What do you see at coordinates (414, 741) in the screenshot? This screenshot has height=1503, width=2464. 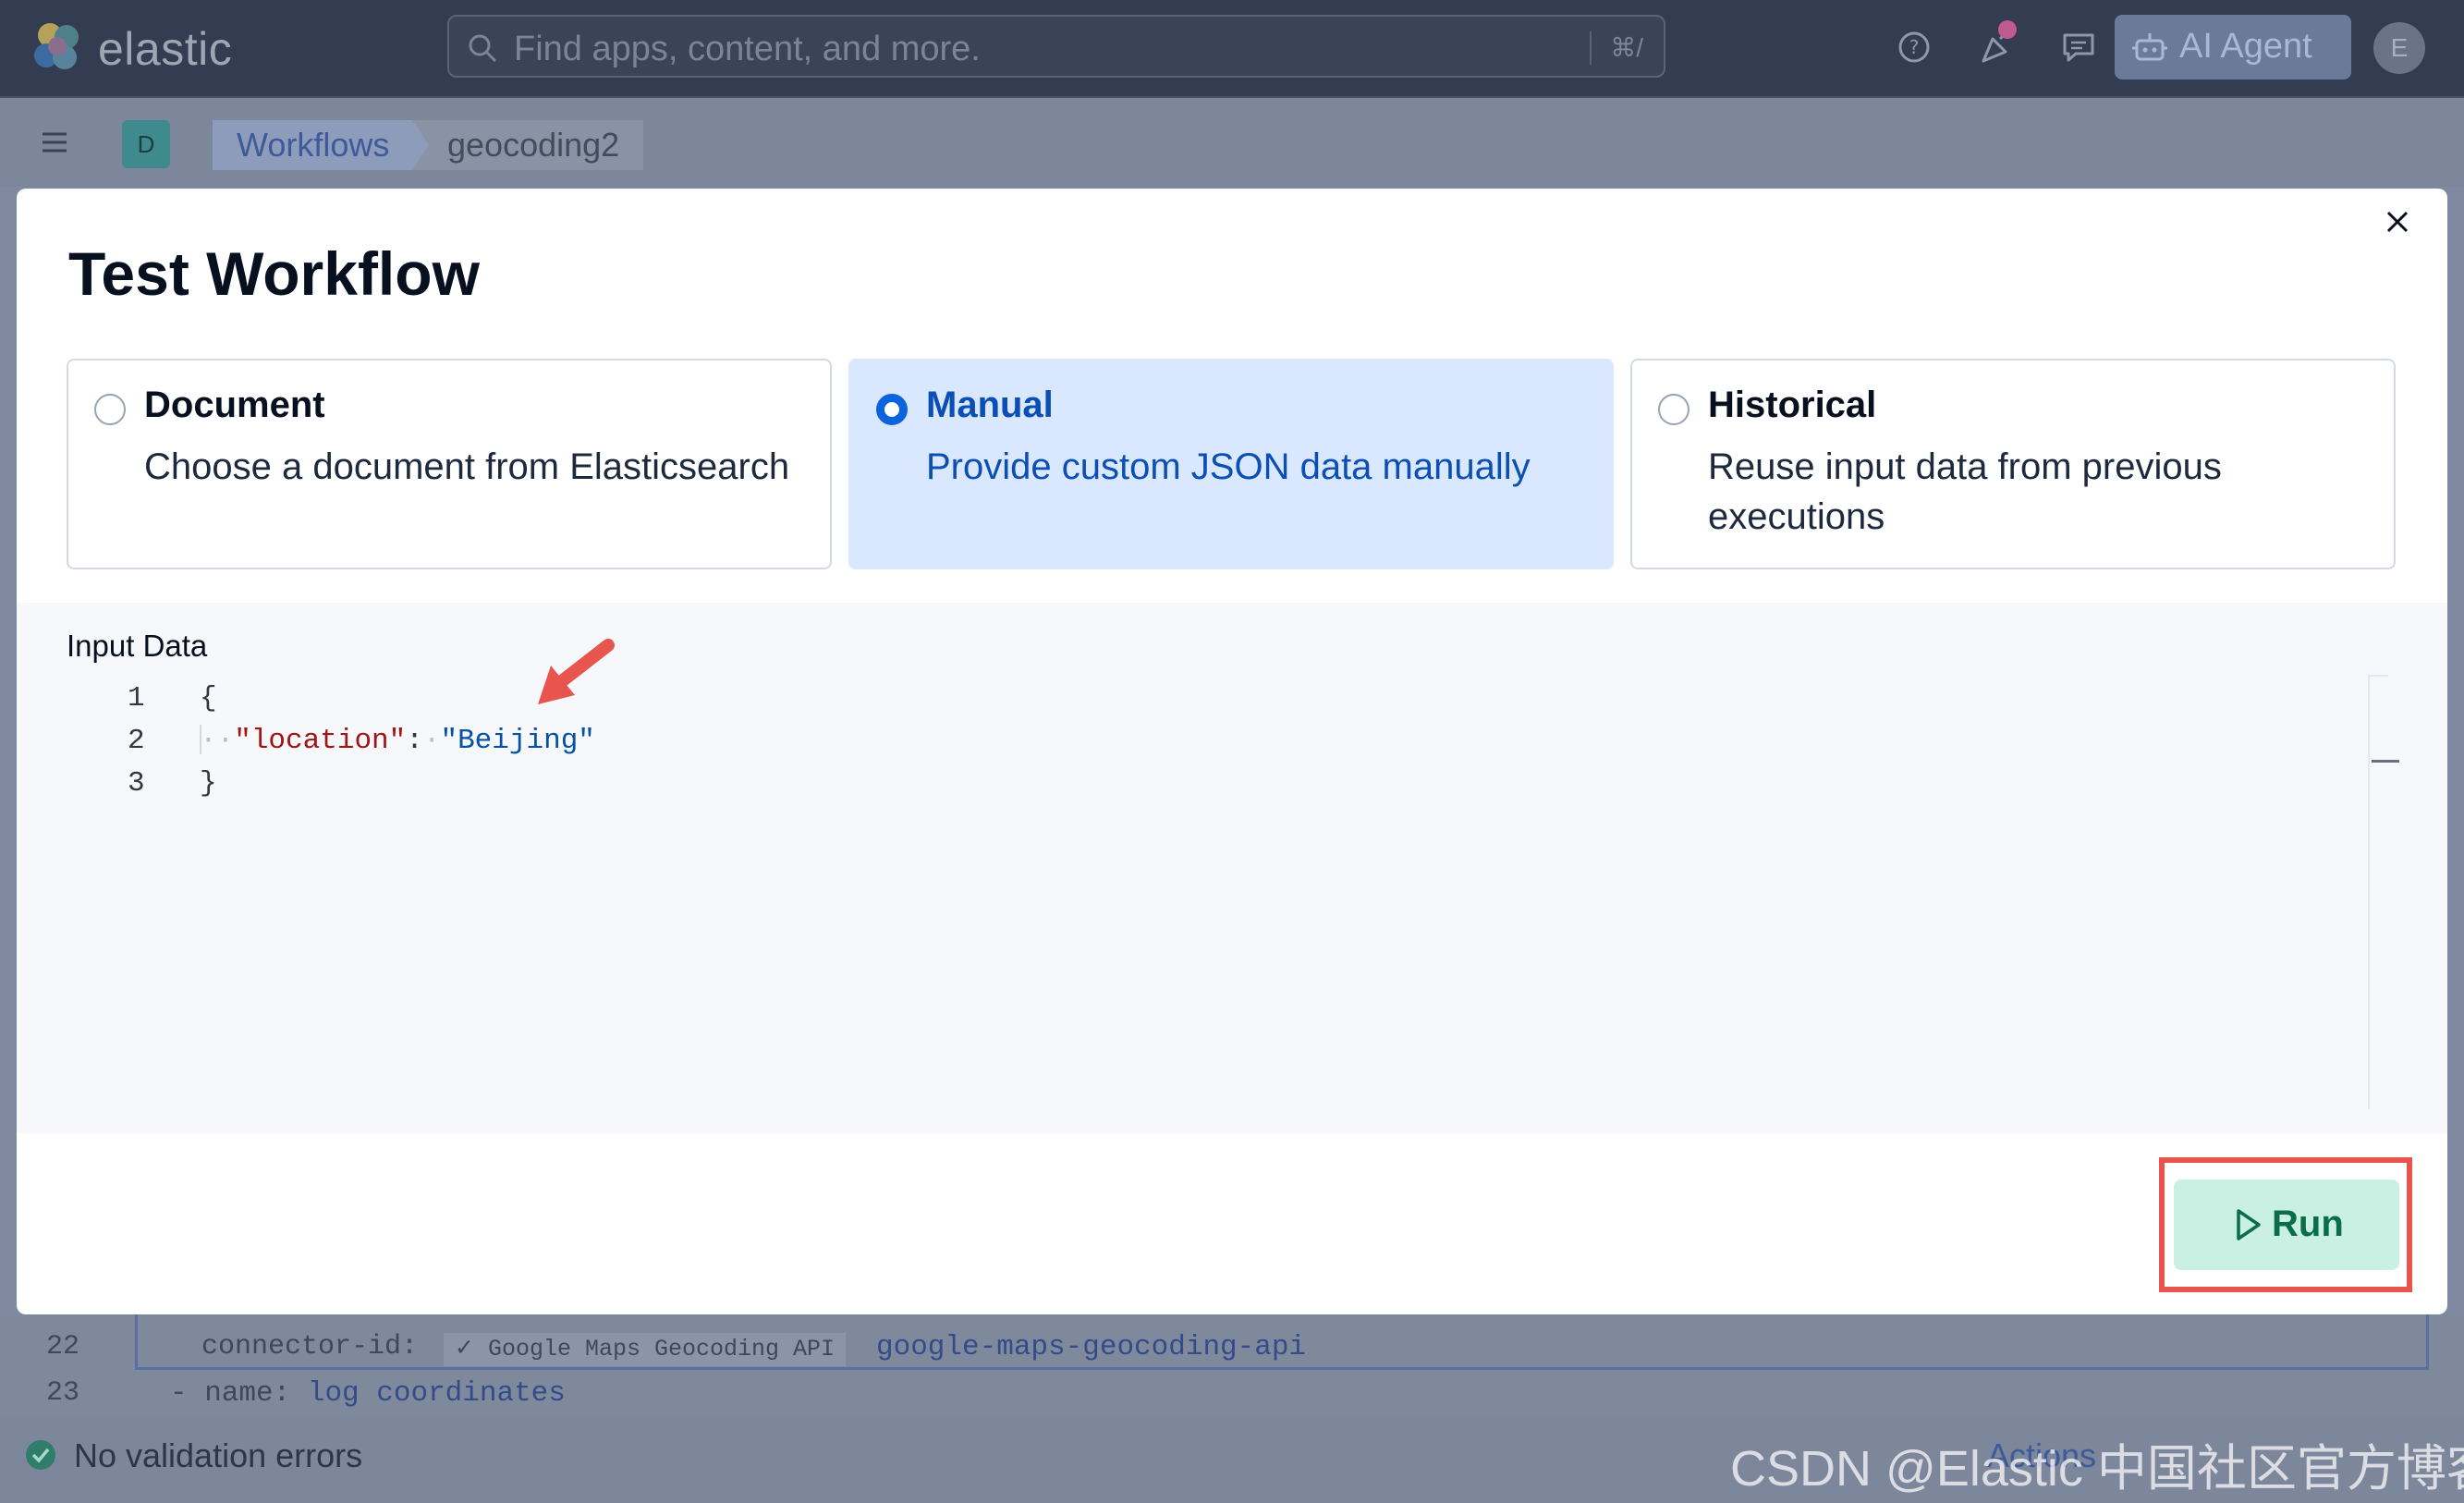 I see `json-colon: :` at bounding box center [414, 741].